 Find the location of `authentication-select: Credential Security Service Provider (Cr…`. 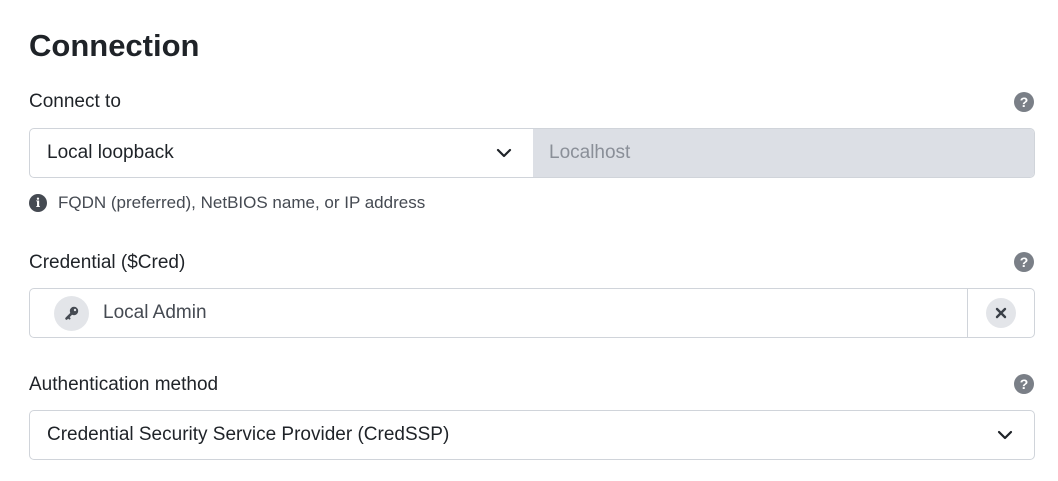

authentication-select: Credential Security Service Provider (Cr… is located at coordinates (532, 435).